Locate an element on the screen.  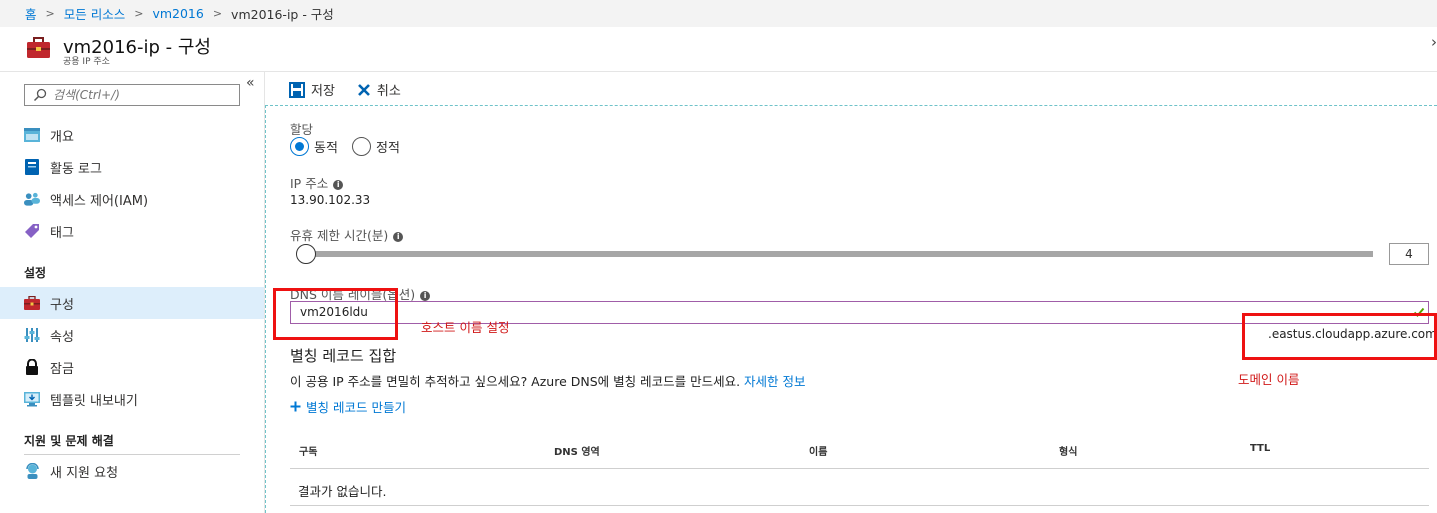
search-input is located at coordinates (143, 95).